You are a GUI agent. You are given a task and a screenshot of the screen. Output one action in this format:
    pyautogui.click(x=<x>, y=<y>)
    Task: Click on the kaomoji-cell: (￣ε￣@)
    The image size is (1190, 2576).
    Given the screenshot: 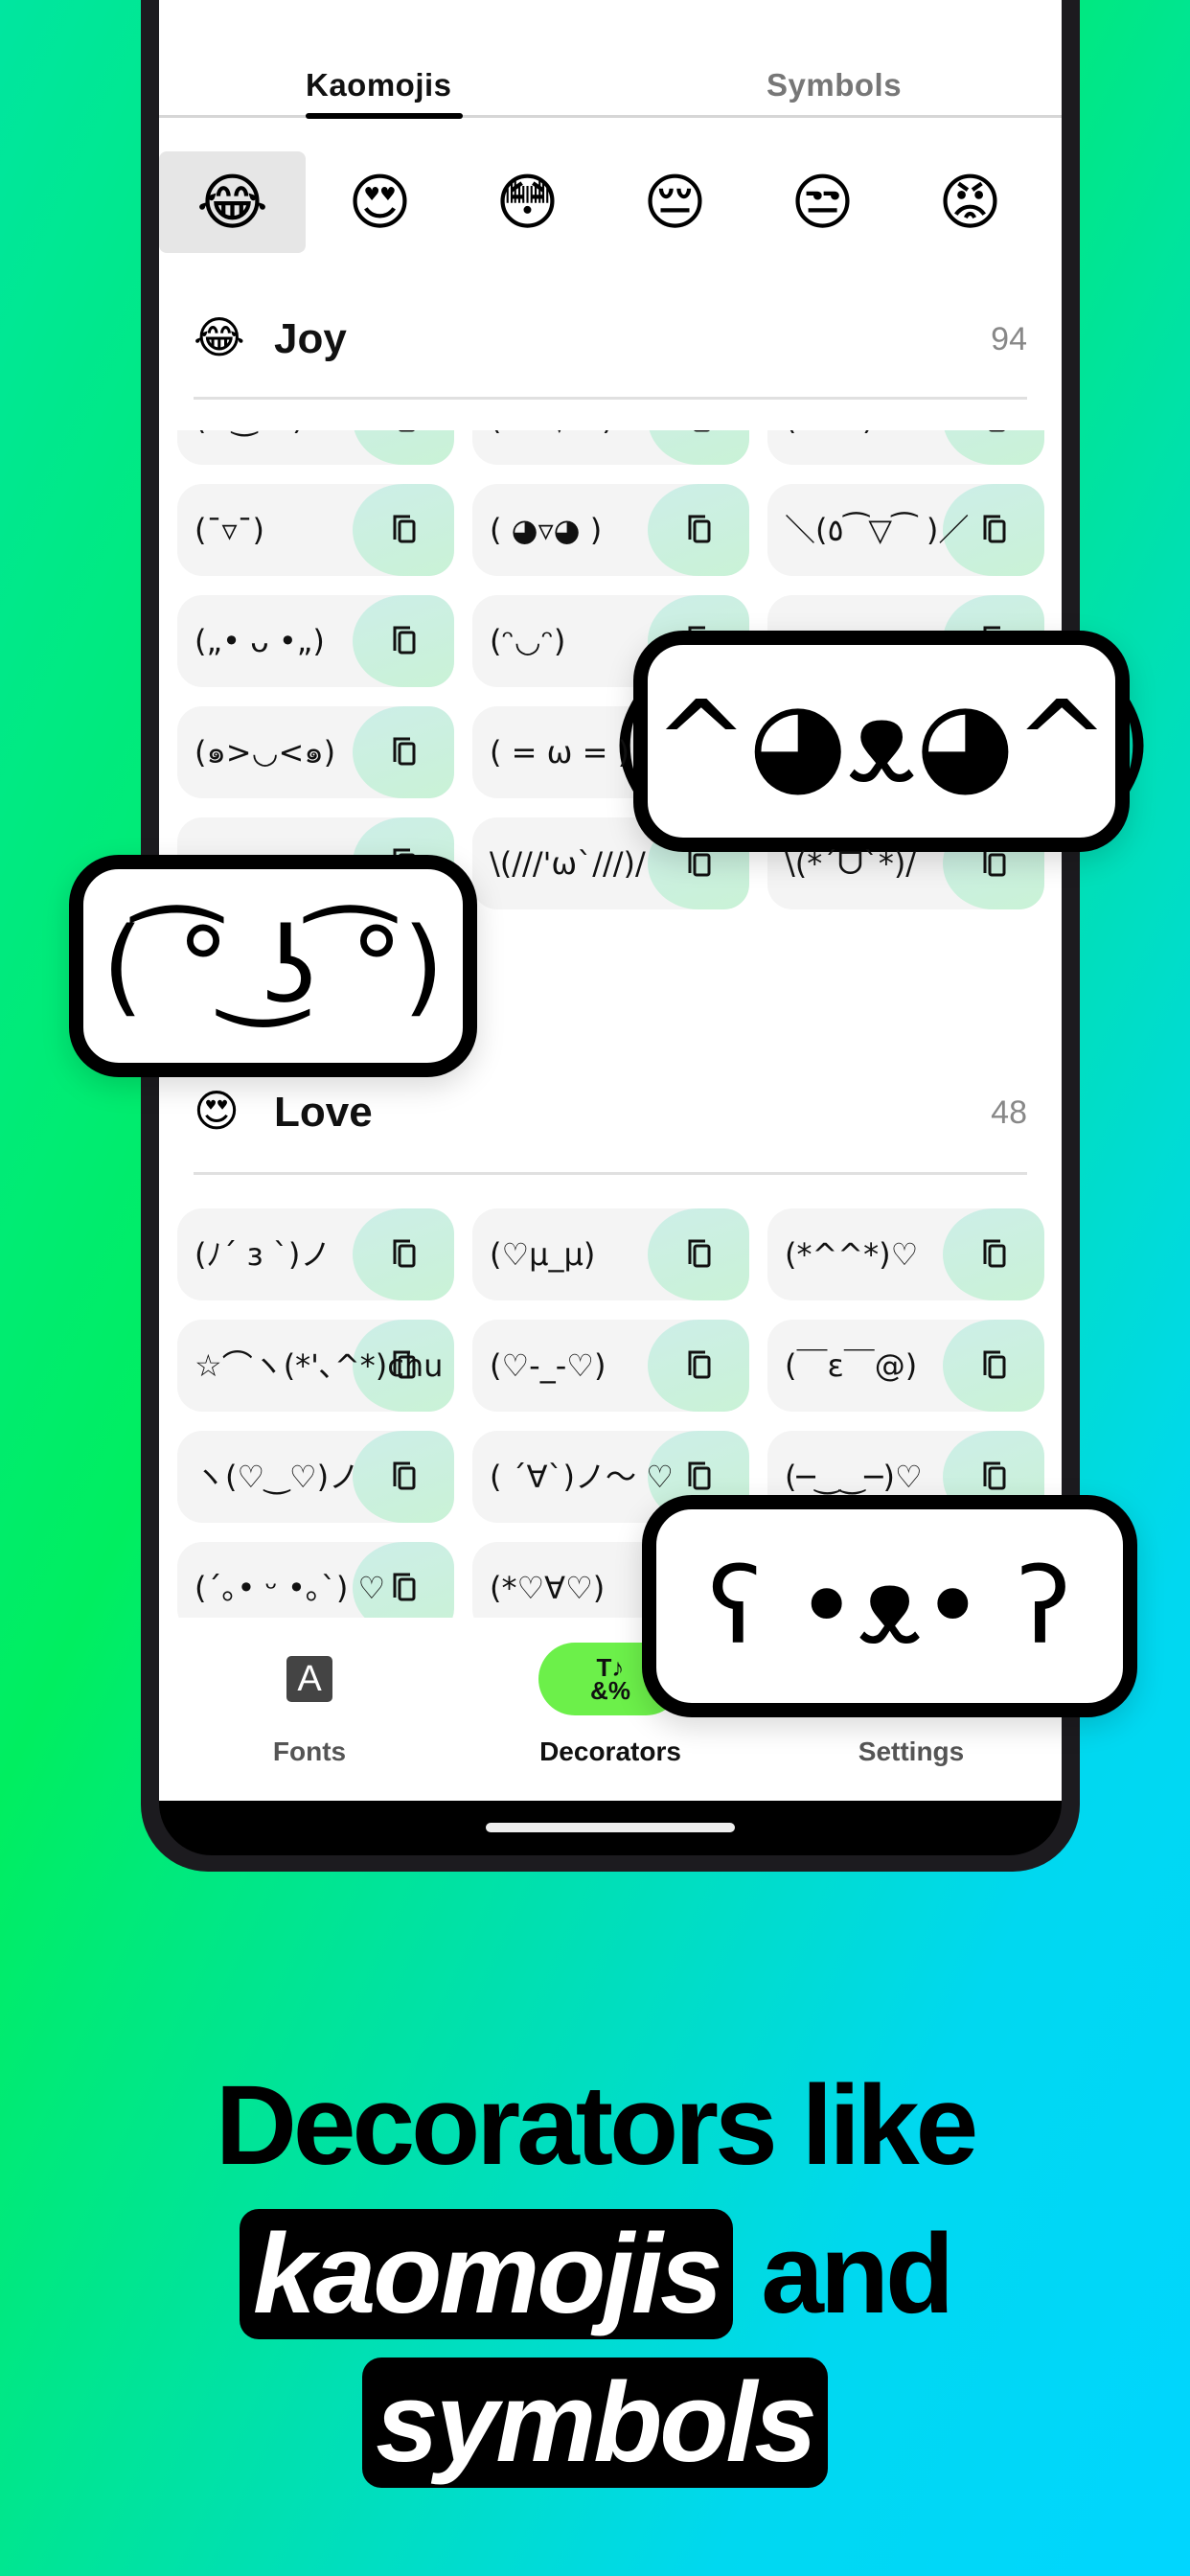 What is the action you would take?
    pyautogui.click(x=905, y=1366)
    